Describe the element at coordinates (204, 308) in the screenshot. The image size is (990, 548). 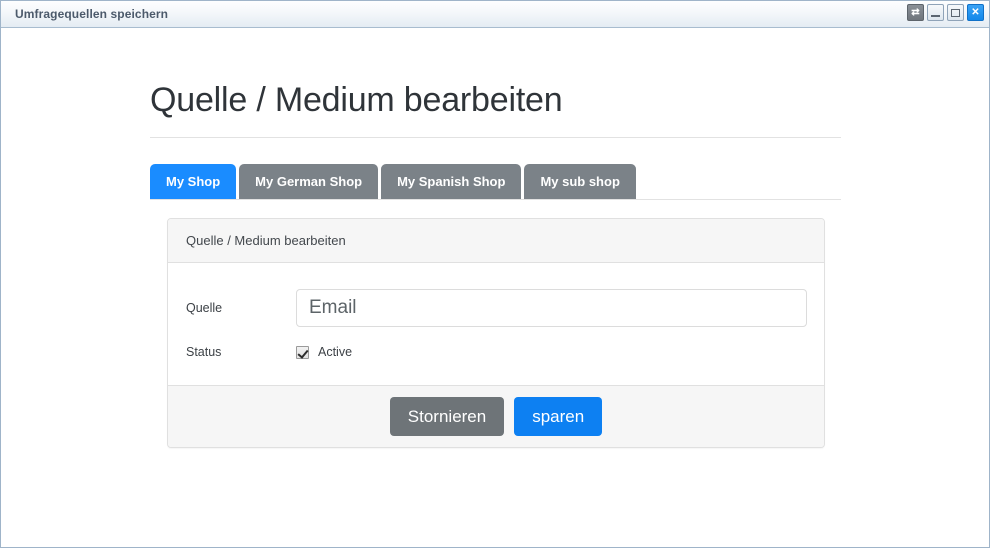
I see `source-label: Quelle` at that location.